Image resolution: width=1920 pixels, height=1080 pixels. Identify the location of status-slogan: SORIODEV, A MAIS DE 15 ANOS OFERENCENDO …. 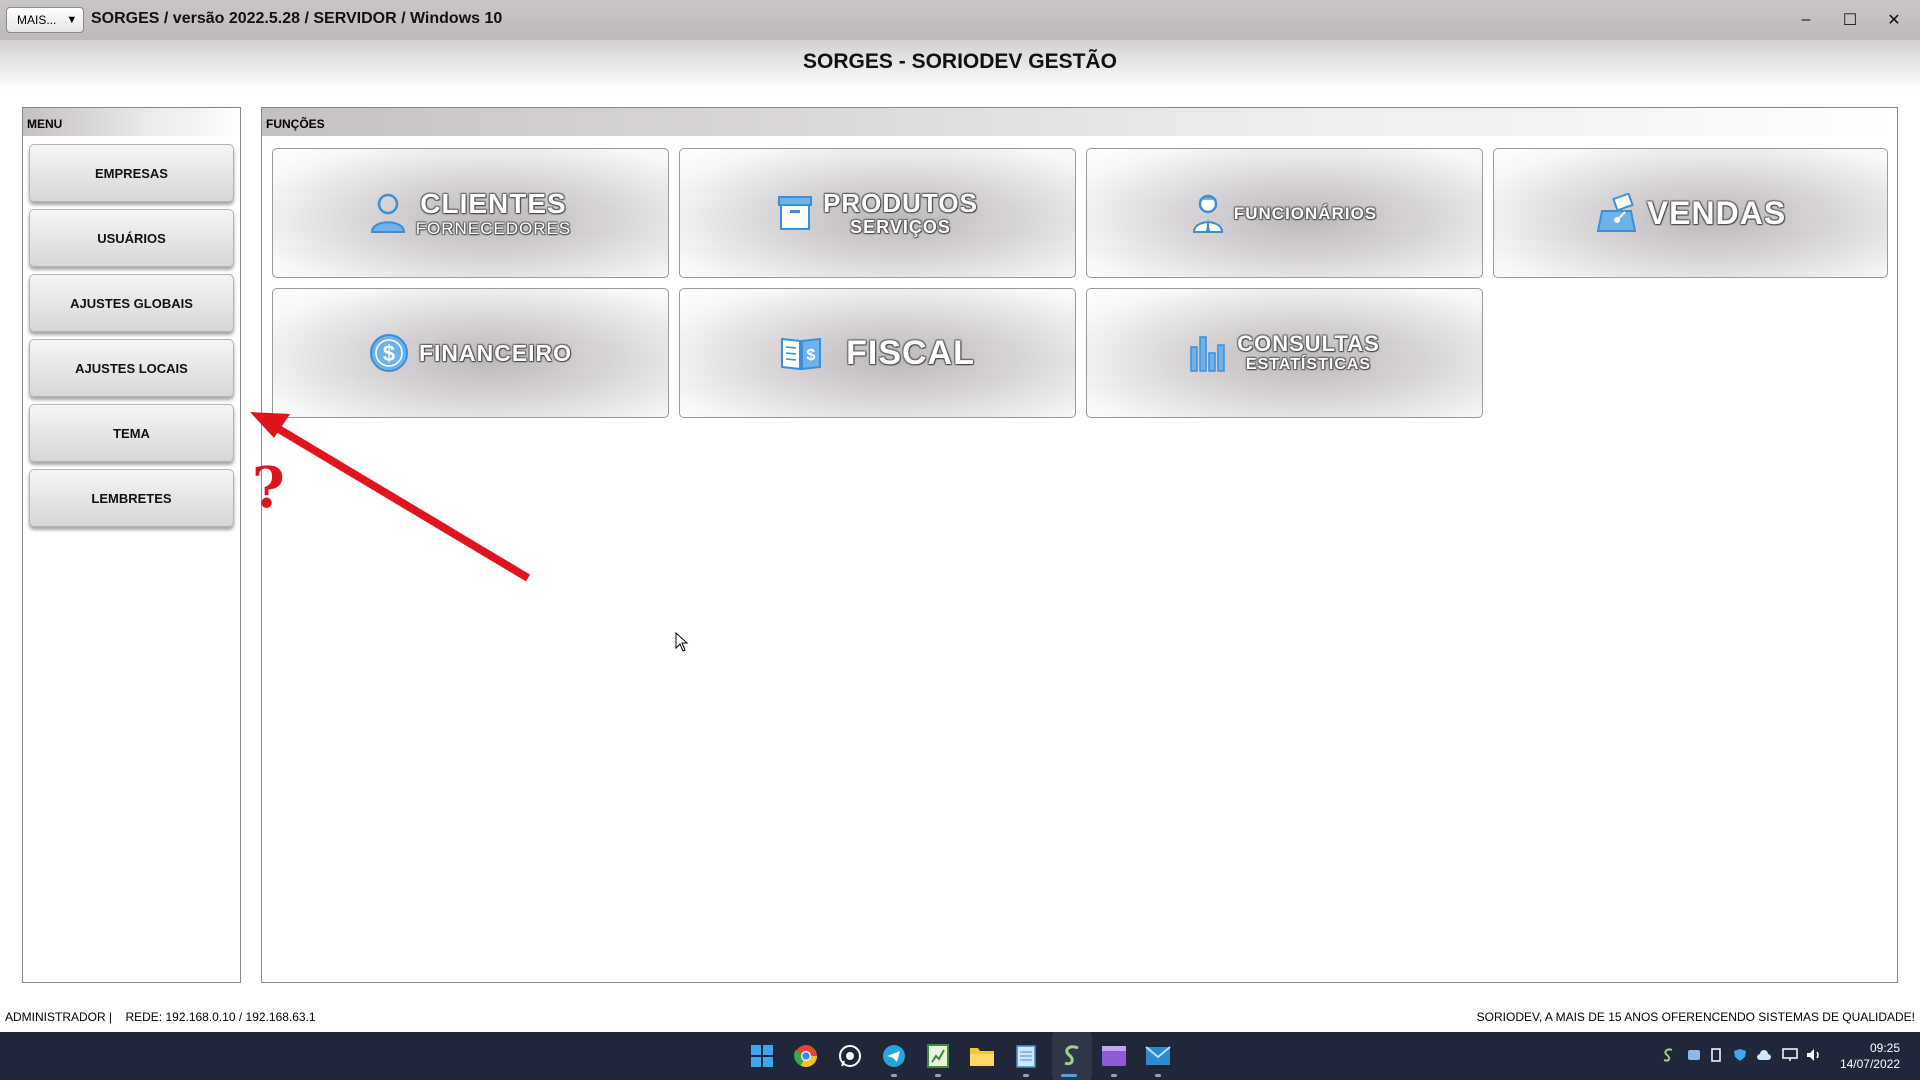
(1695, 1017).